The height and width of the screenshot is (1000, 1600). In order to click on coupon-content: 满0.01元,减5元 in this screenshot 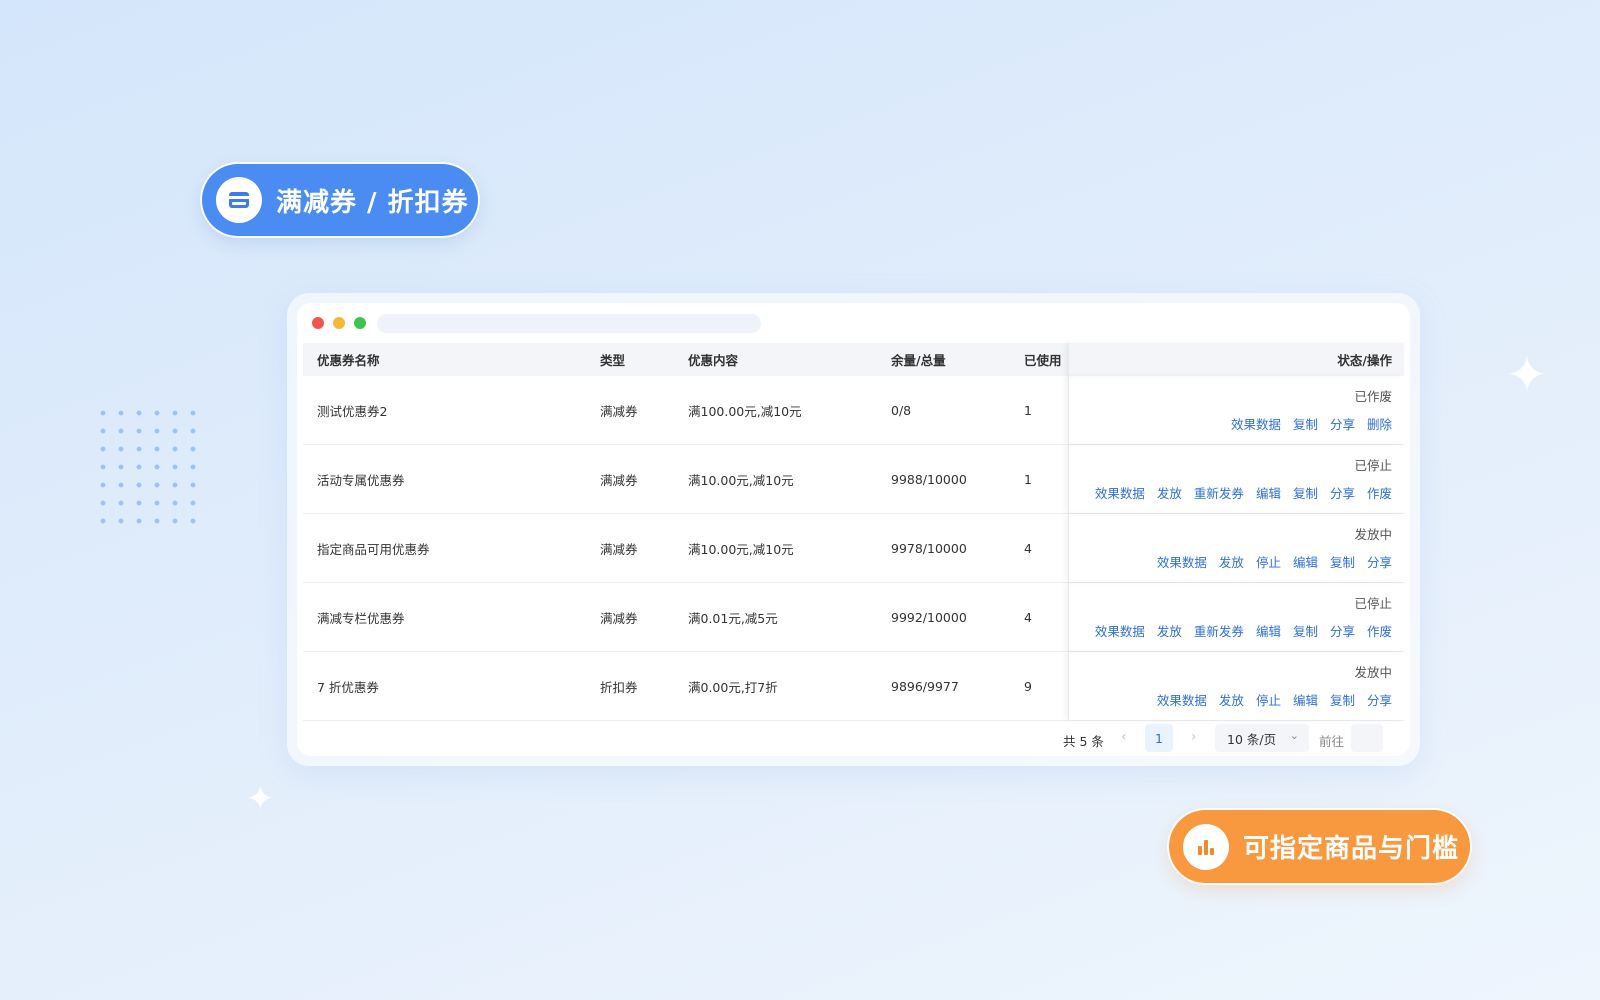, I will do `click(733, 618)`.